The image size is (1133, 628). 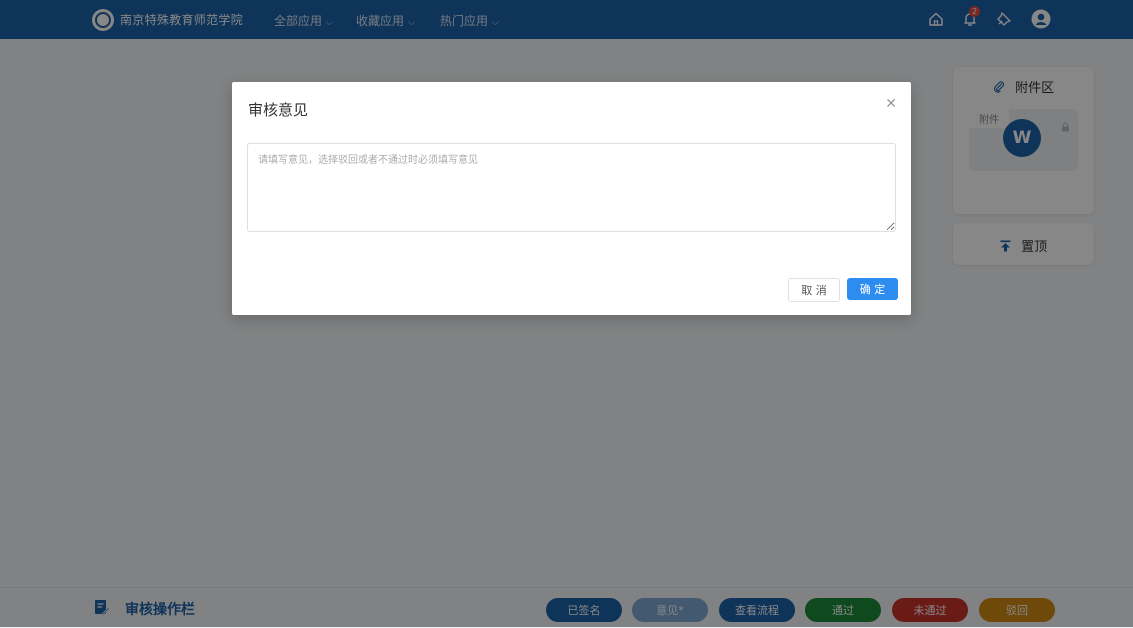 What do you see at coordinates (571, 187) in the screenshot?
I see `opinion-textarea` at bounding box center [571, 187].